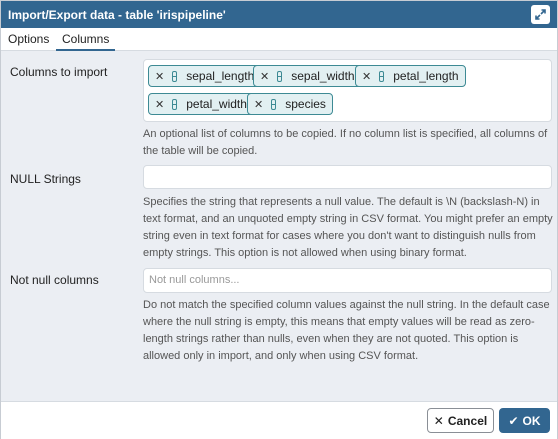 The width and height of the screenshot is (558, 439). I want to click on not-null-columns-label: Not null columns, so click(54, 280).